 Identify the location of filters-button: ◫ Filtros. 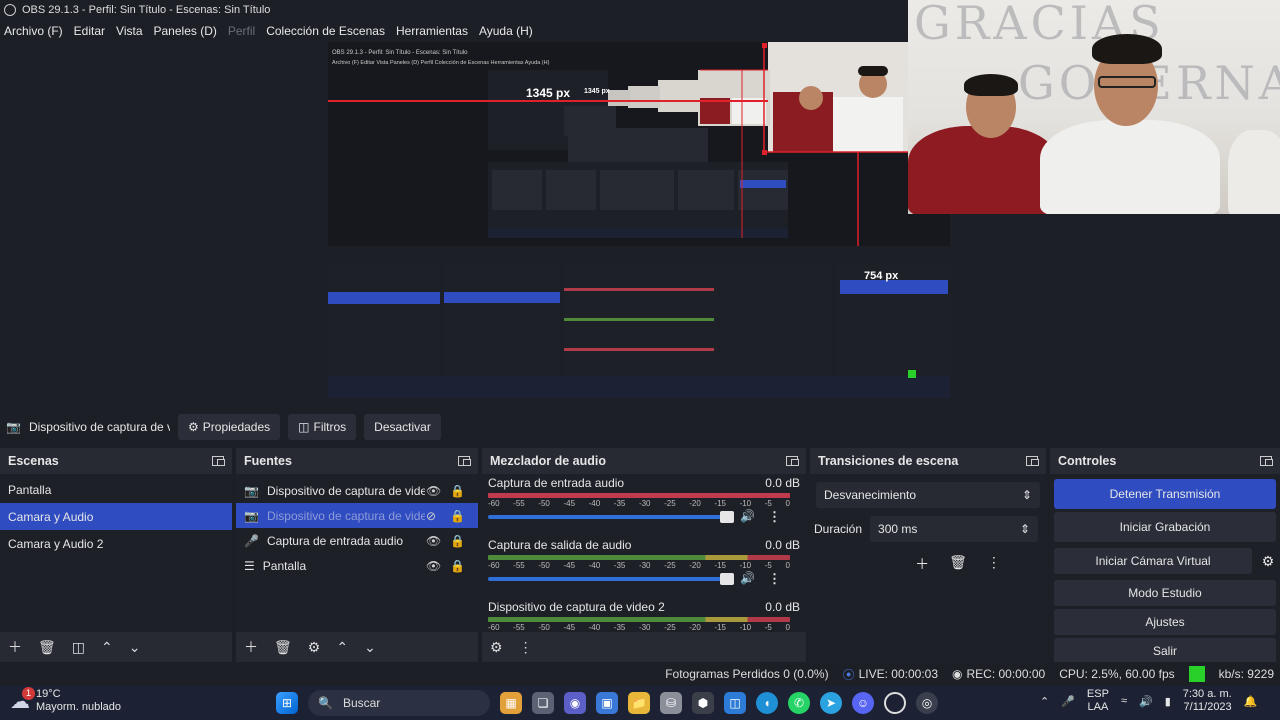
(322, 427).